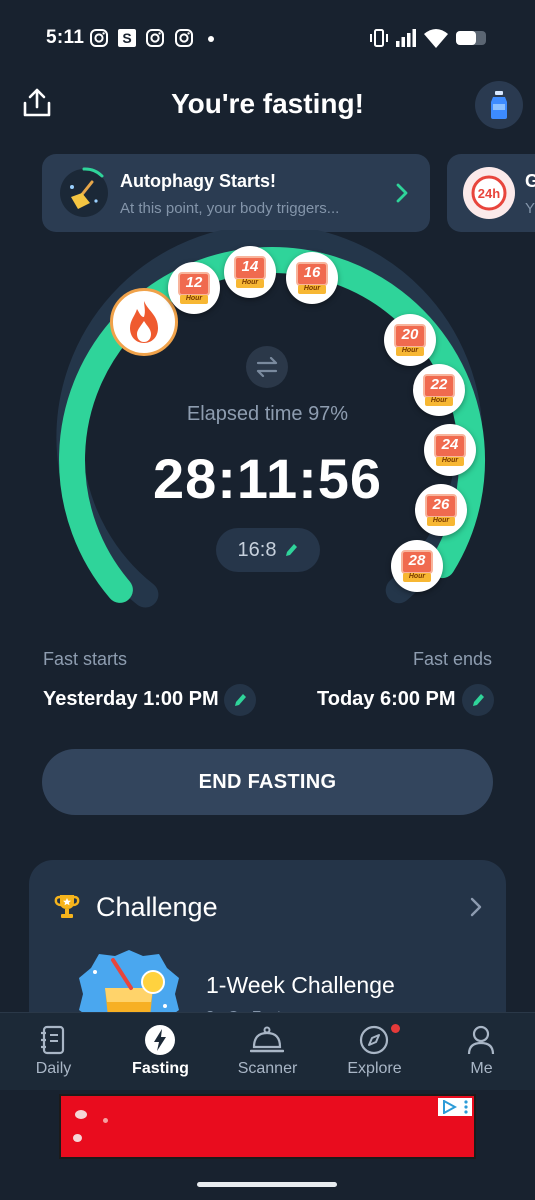 This screenshot has height=1200, width=535. Describe the element at coordinates (67, 906) in the screenshot. I see `trophy-icon` at that location.